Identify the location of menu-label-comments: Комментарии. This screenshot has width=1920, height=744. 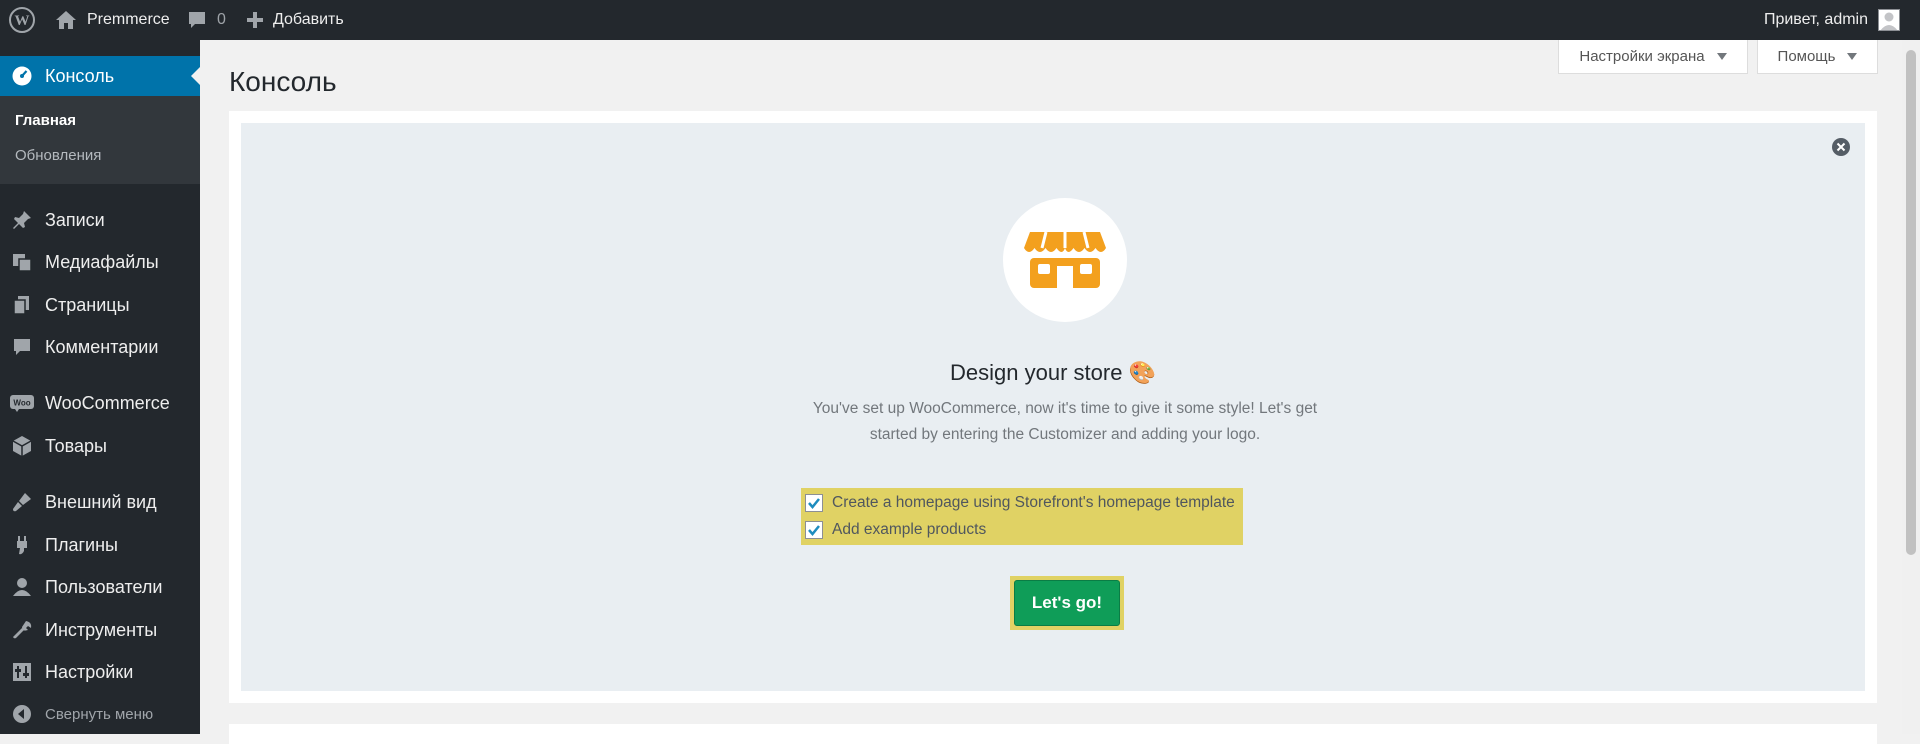
(102, 346).